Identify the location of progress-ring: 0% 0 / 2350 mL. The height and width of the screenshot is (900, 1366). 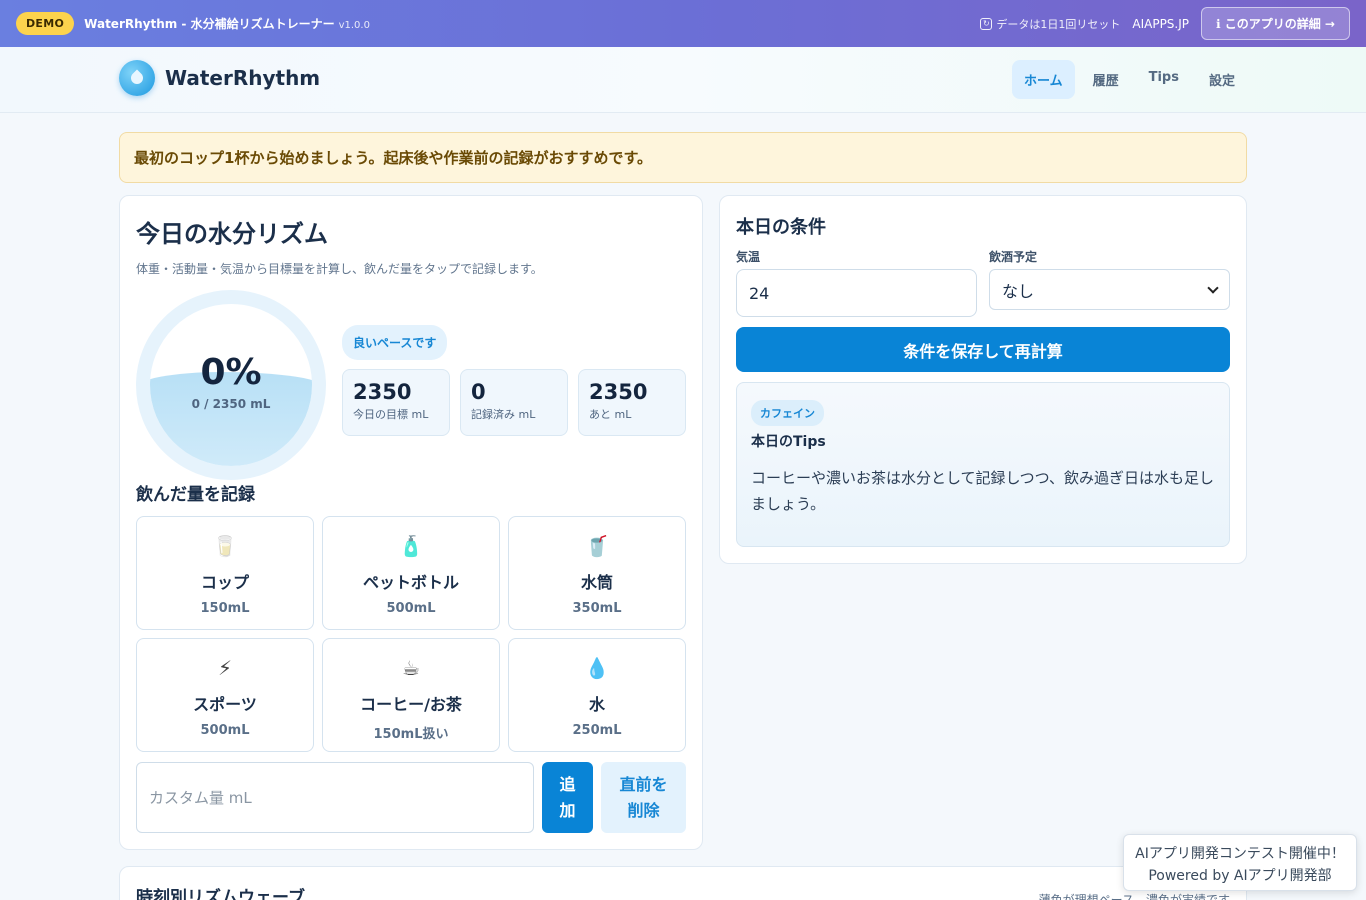
(231, 385).